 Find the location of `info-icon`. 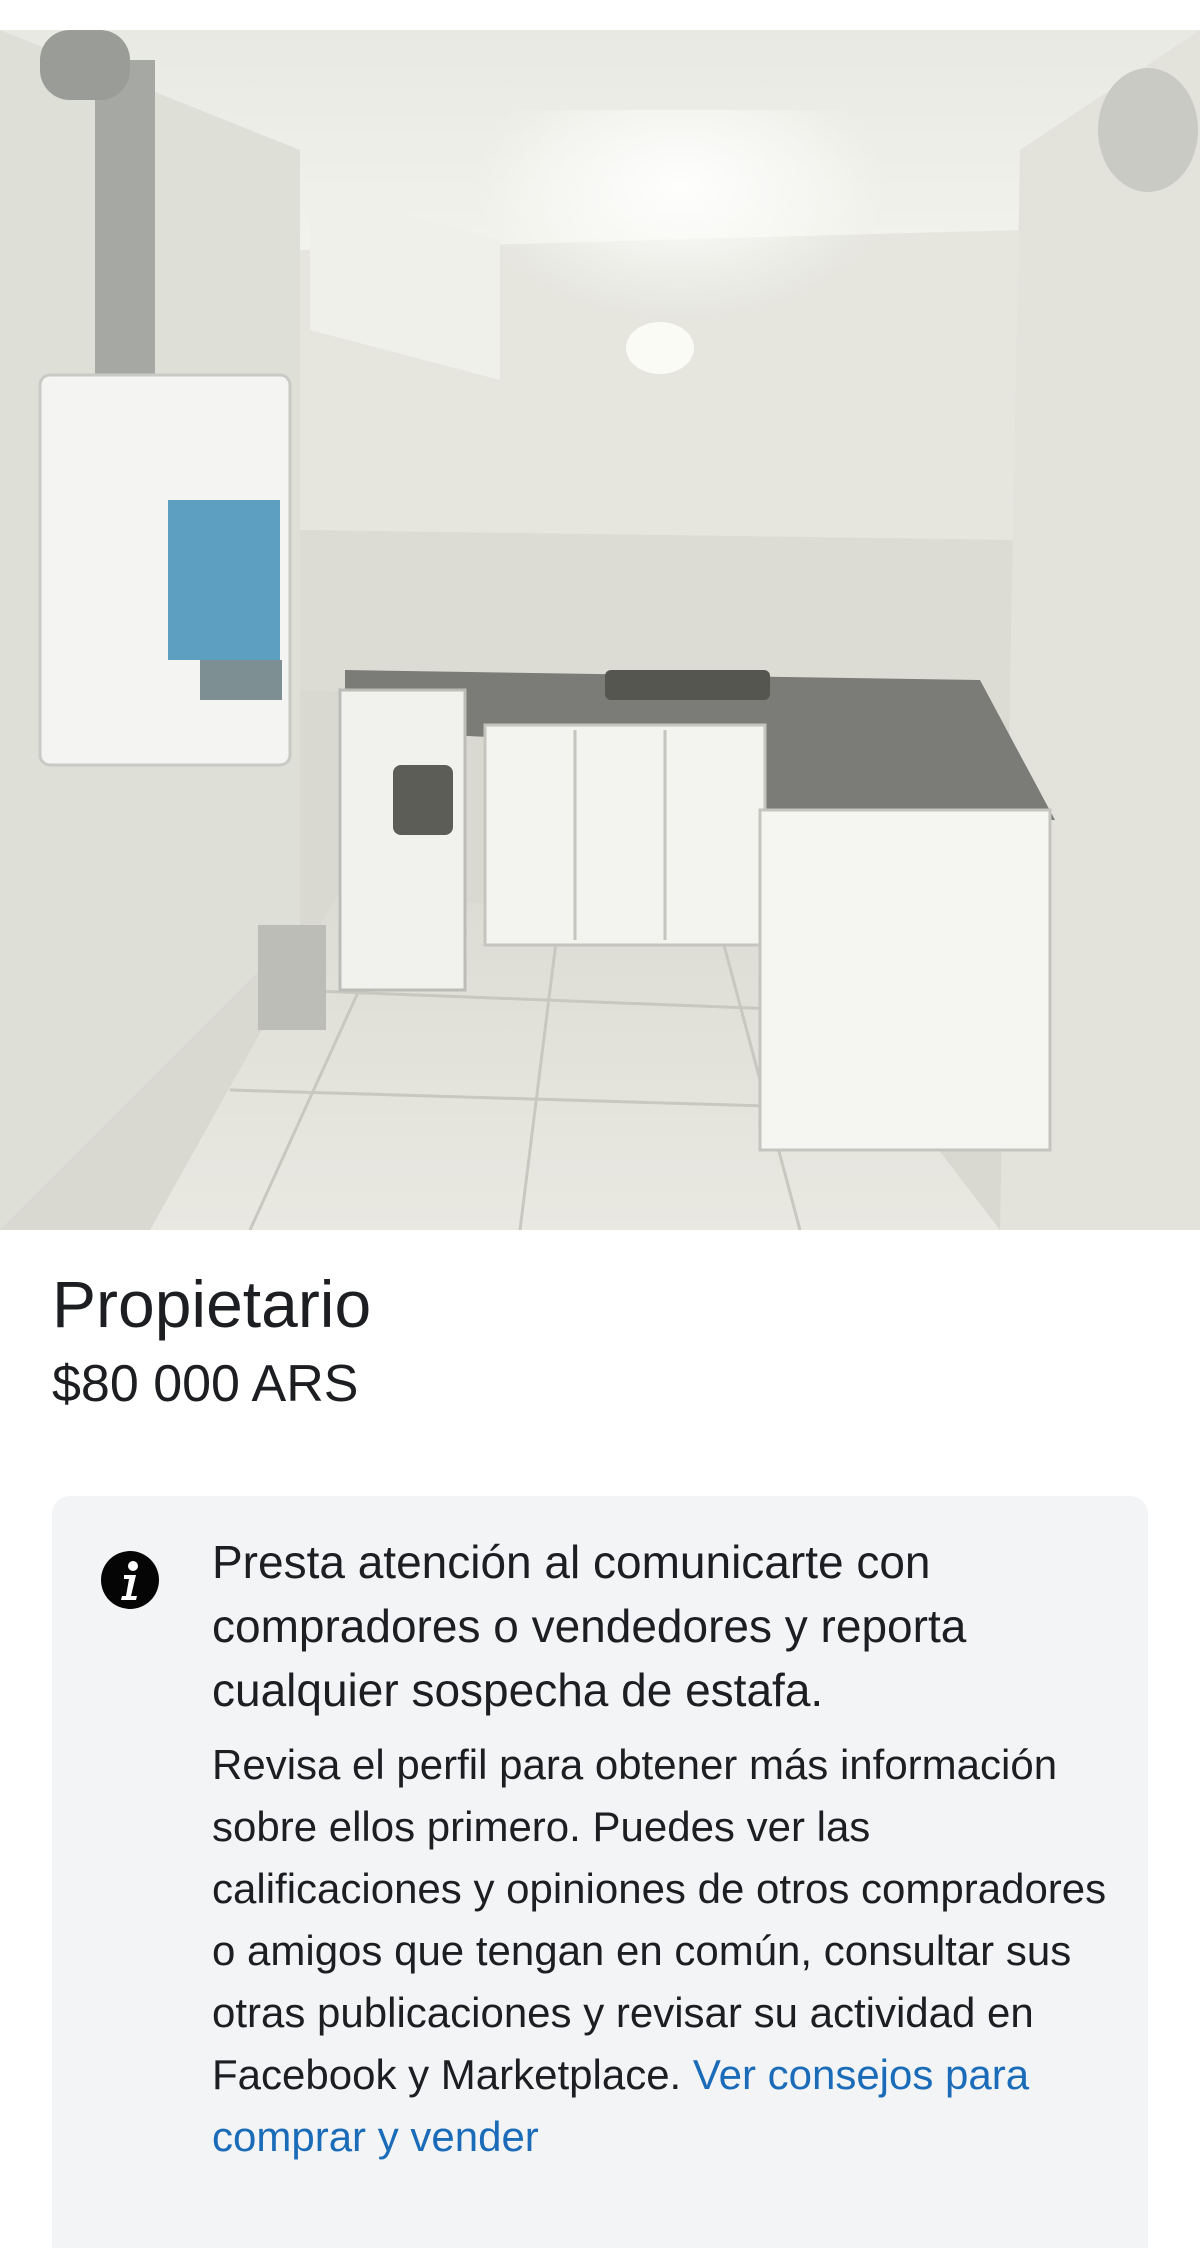

info-icon is located at coordinates (130, 1580).